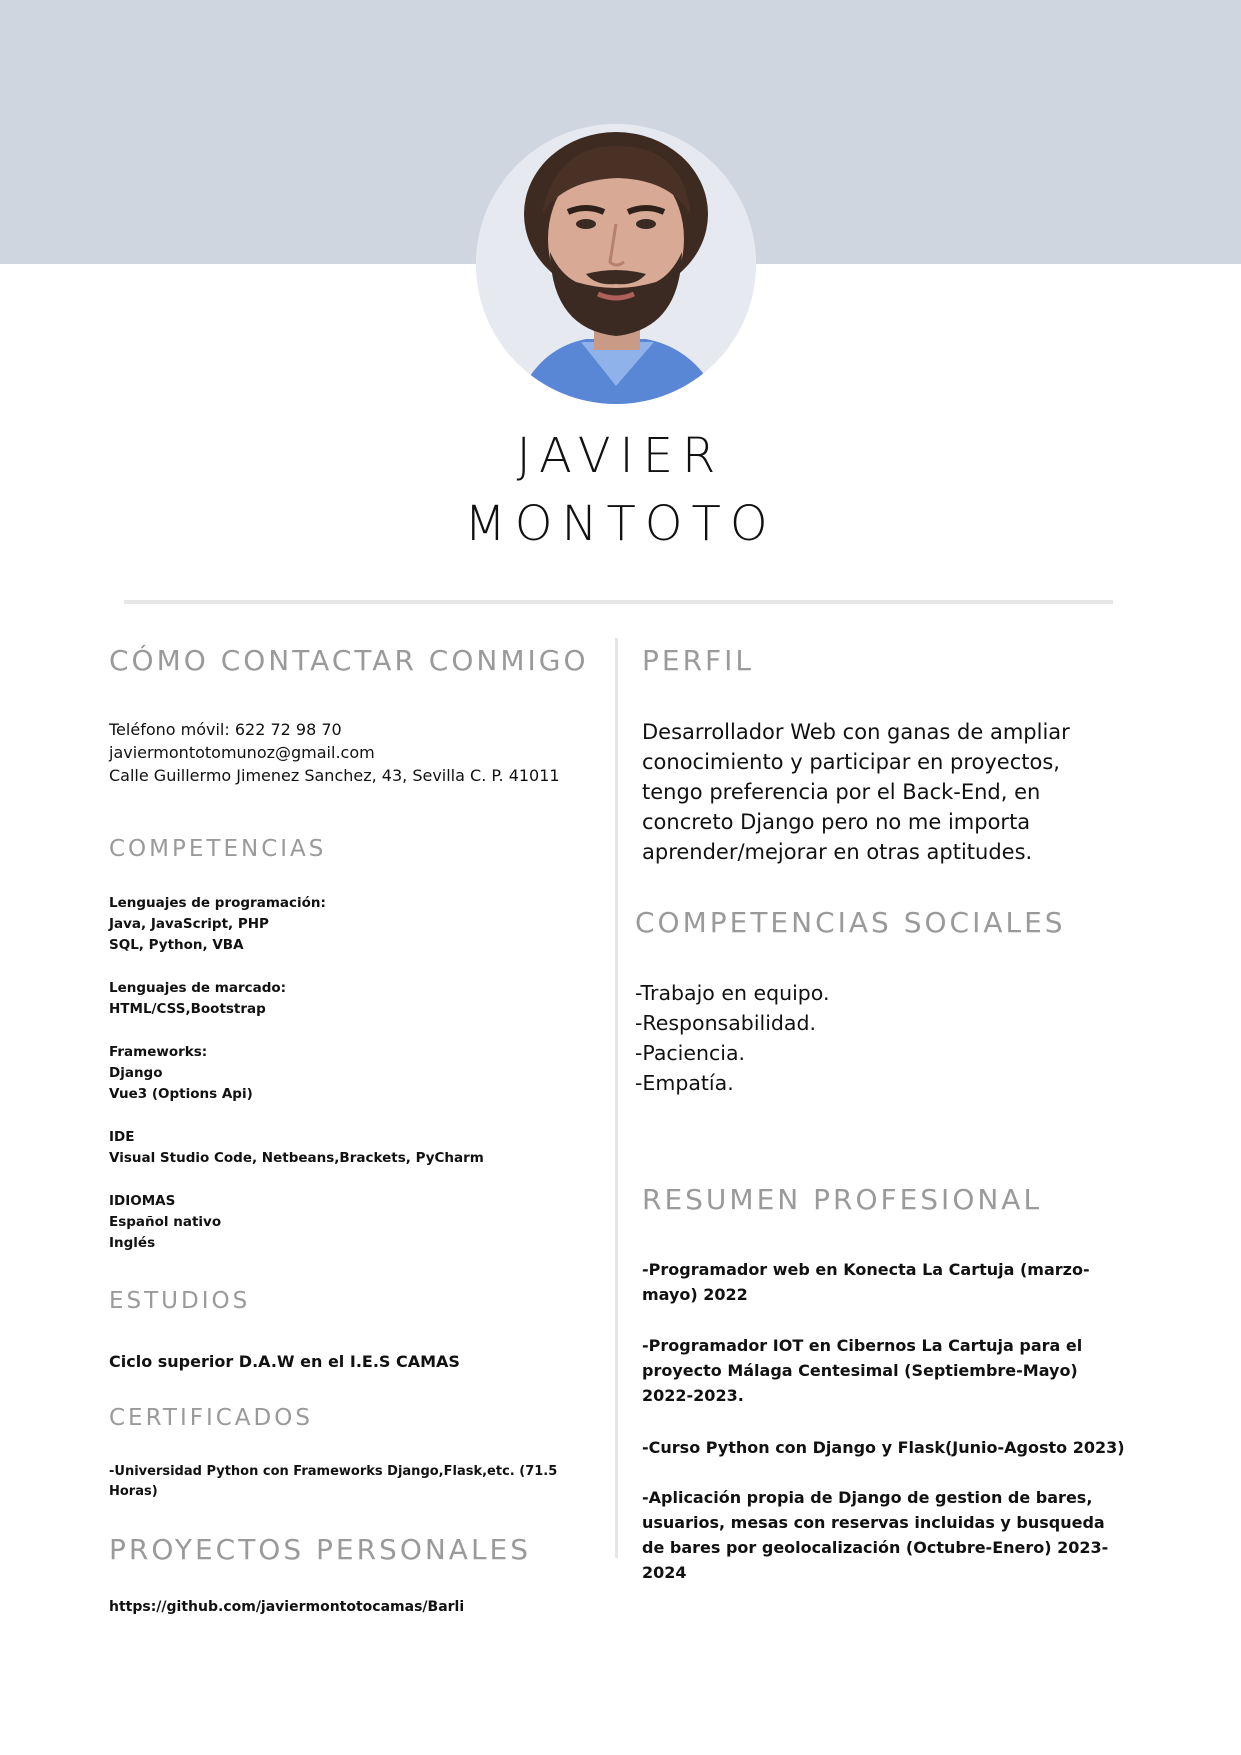  What do you see at coordinates (217, 903) in the screenshot?
I see `skill-group-title: Lenguajes de programación:` at bounding box center [217, 903].